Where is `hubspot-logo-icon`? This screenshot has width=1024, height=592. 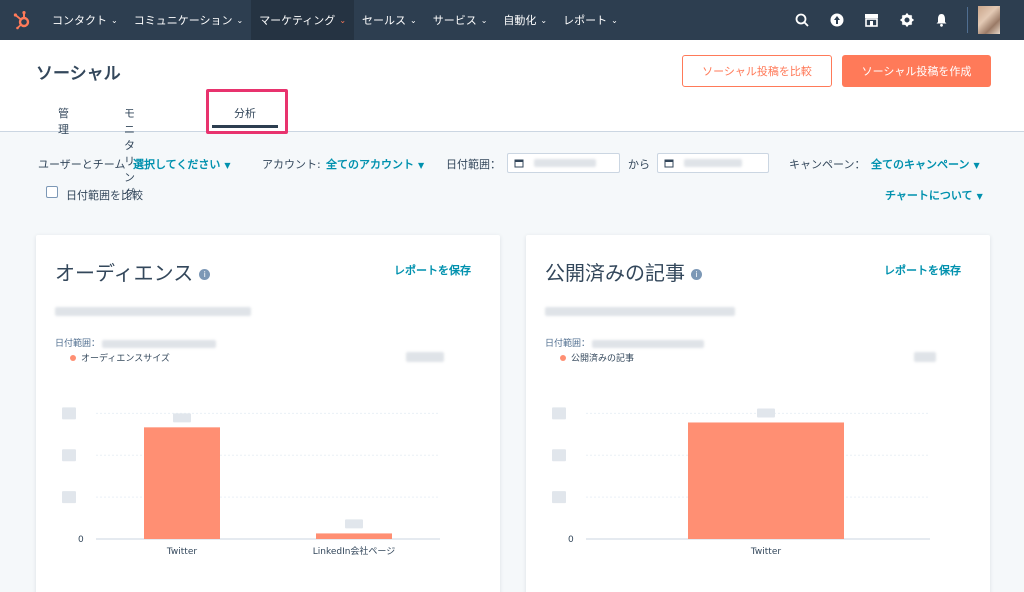 hubspot-logo-icon is located at coordinates (22, 20).